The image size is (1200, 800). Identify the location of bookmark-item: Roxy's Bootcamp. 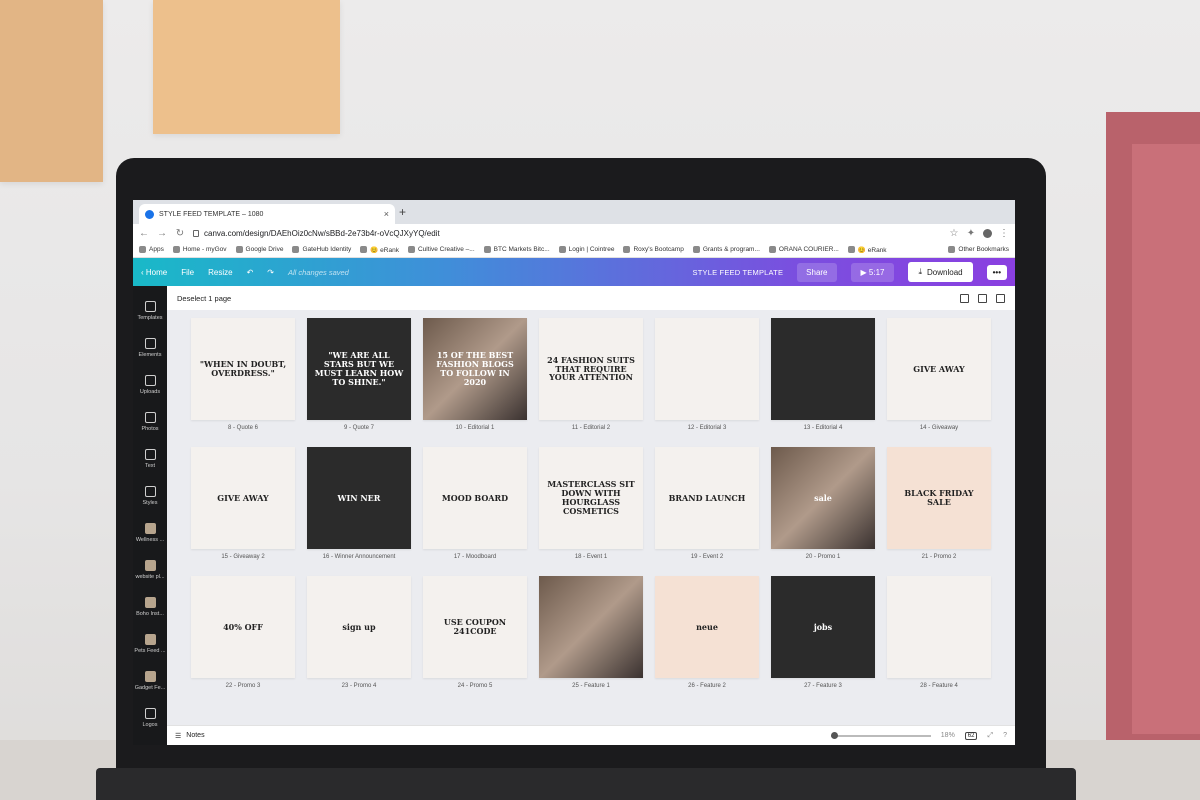
(653, 249).